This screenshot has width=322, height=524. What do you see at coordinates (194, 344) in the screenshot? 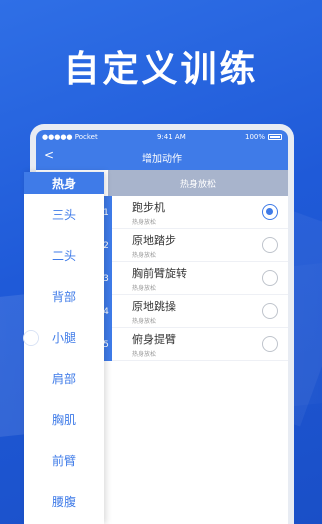
I see `list-item: 5 俯身提臂 热身放松` at bounding box center [194, 344].